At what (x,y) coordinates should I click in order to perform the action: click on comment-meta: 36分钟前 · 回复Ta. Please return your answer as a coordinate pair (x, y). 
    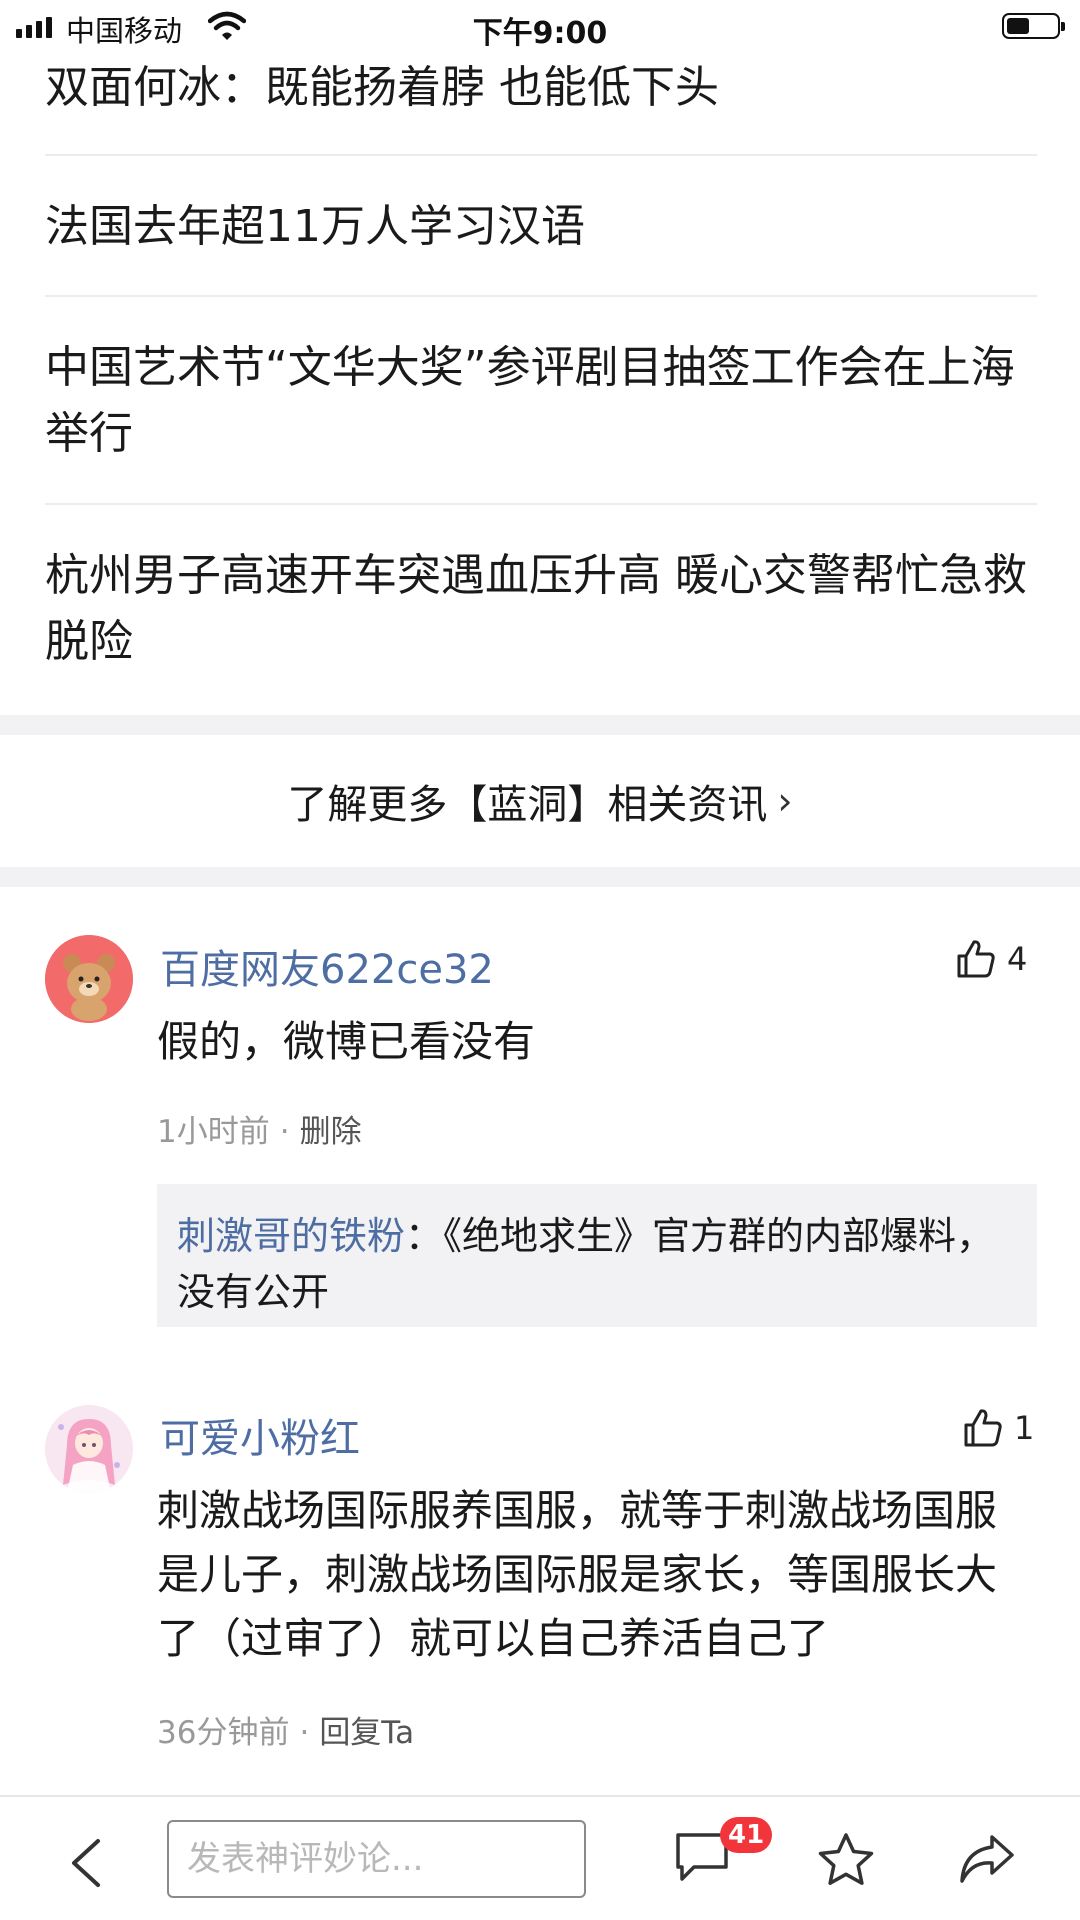
    Looking at the image, I should click on (286, 1733).